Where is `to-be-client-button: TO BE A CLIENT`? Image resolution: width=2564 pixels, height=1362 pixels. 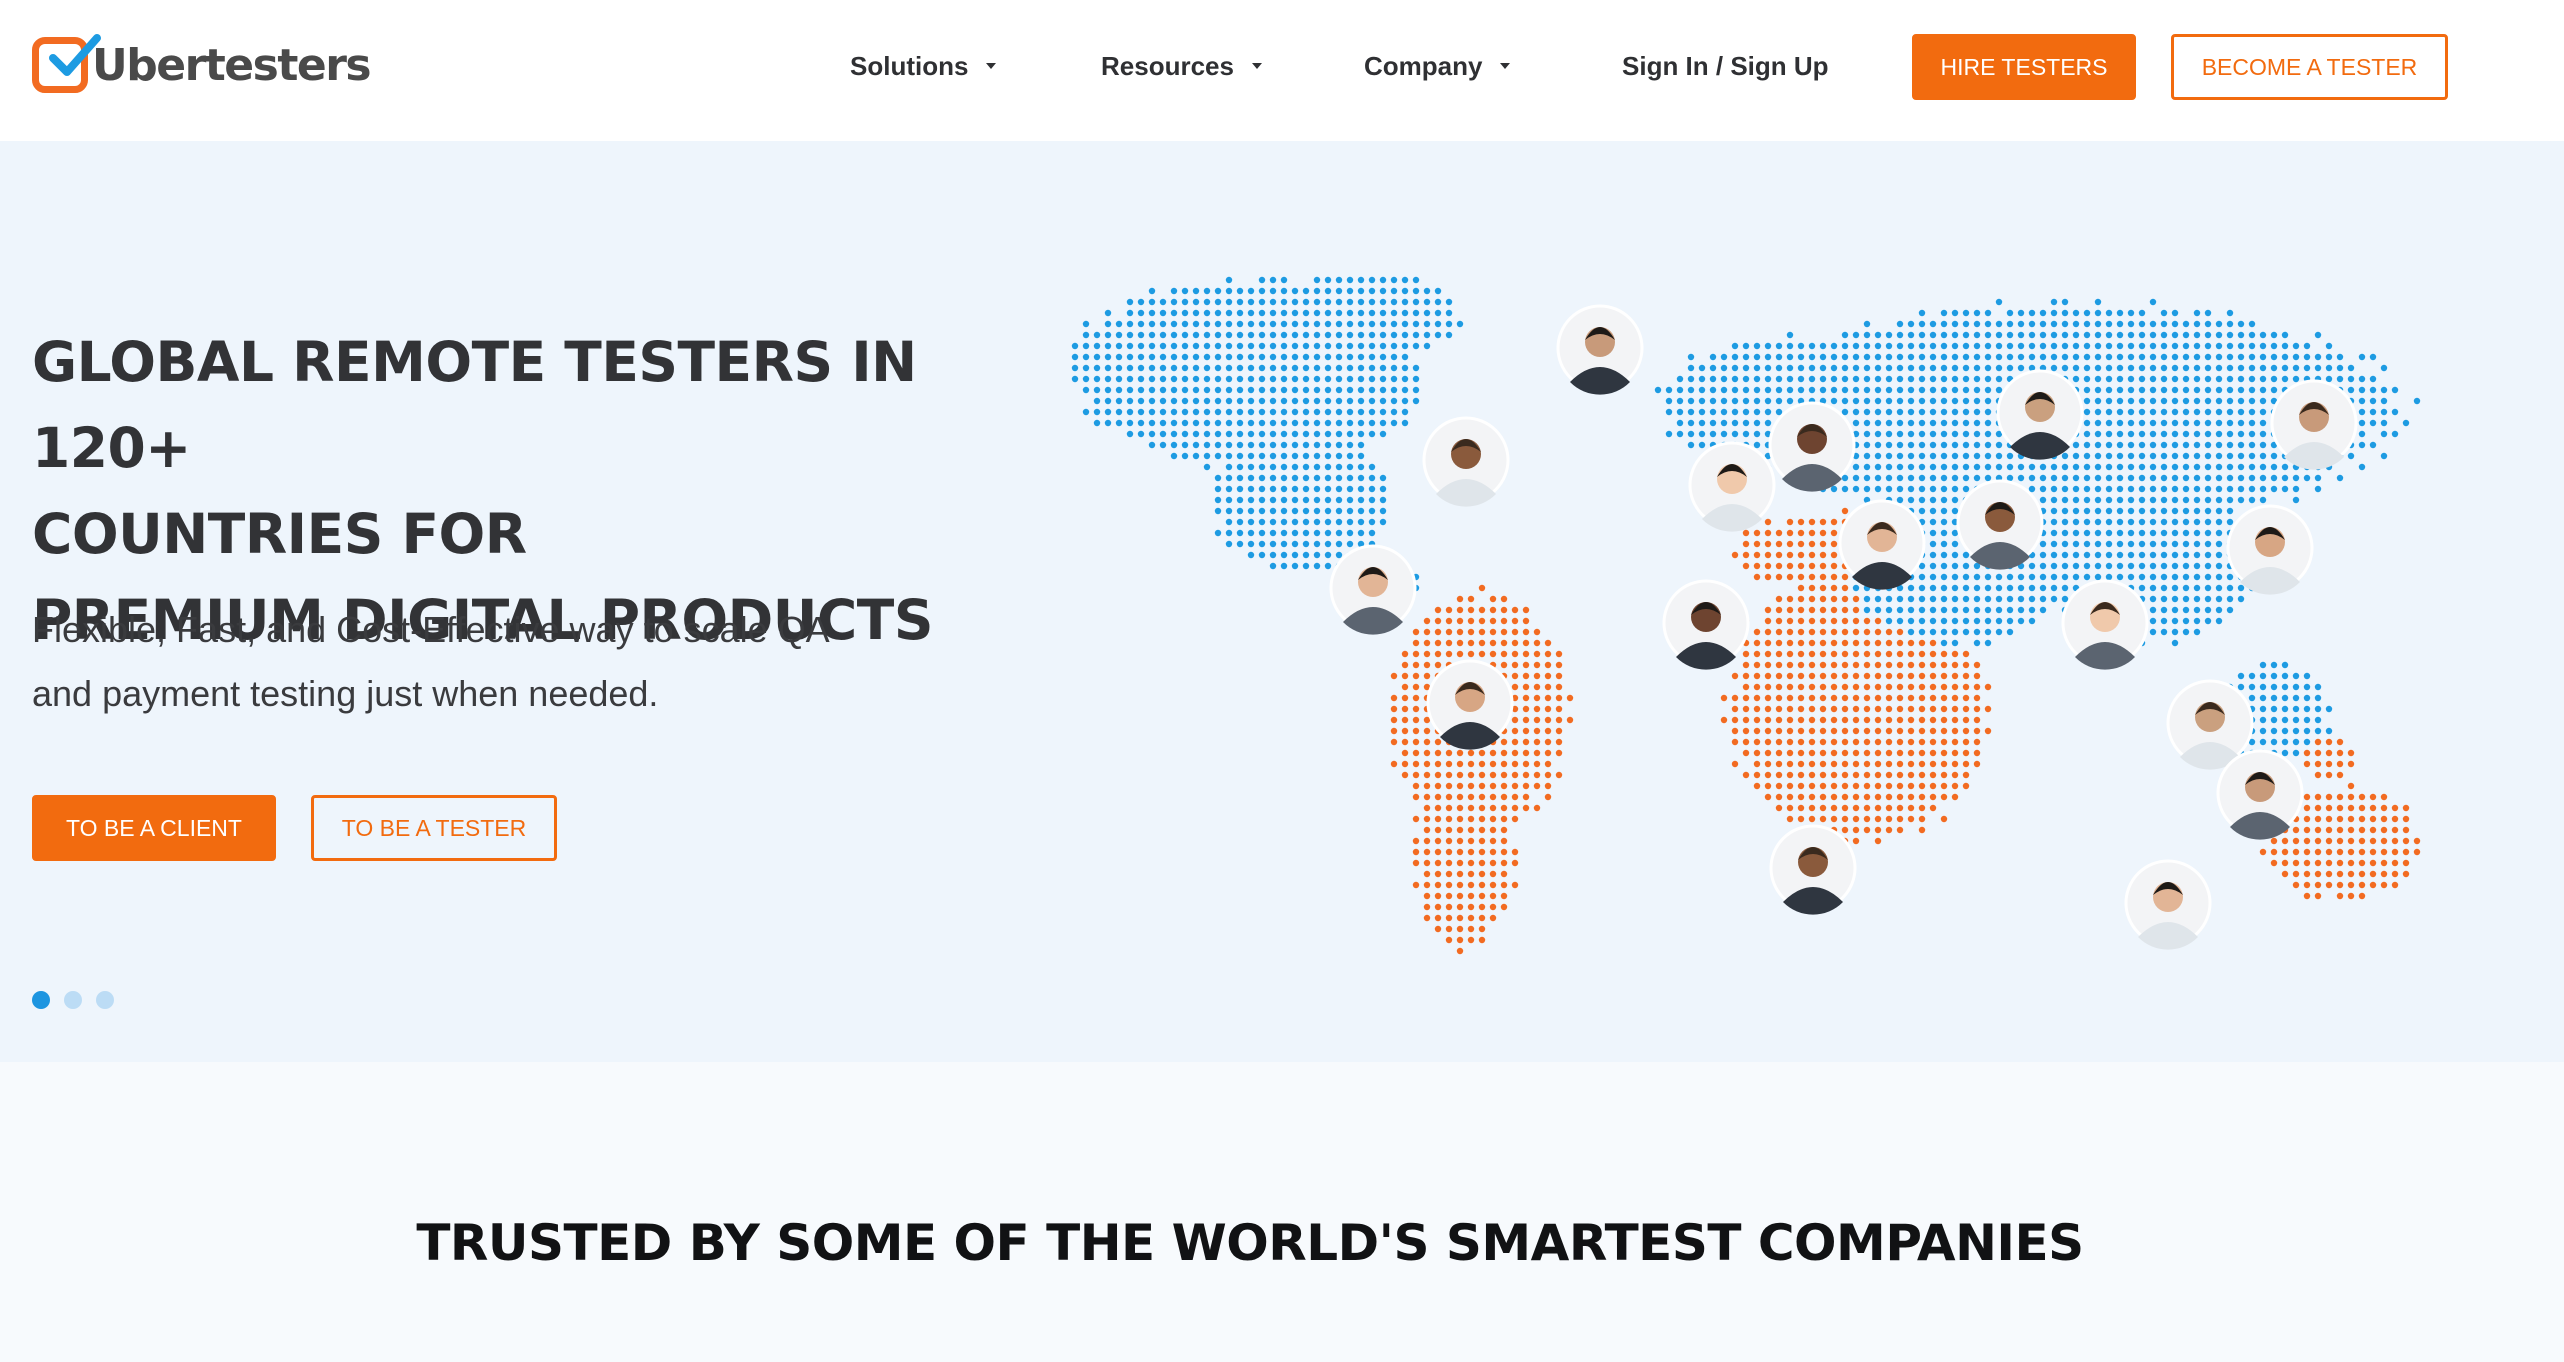 to-be-client-button: TO BE A CLIENT is located at coordinates (154, 828).